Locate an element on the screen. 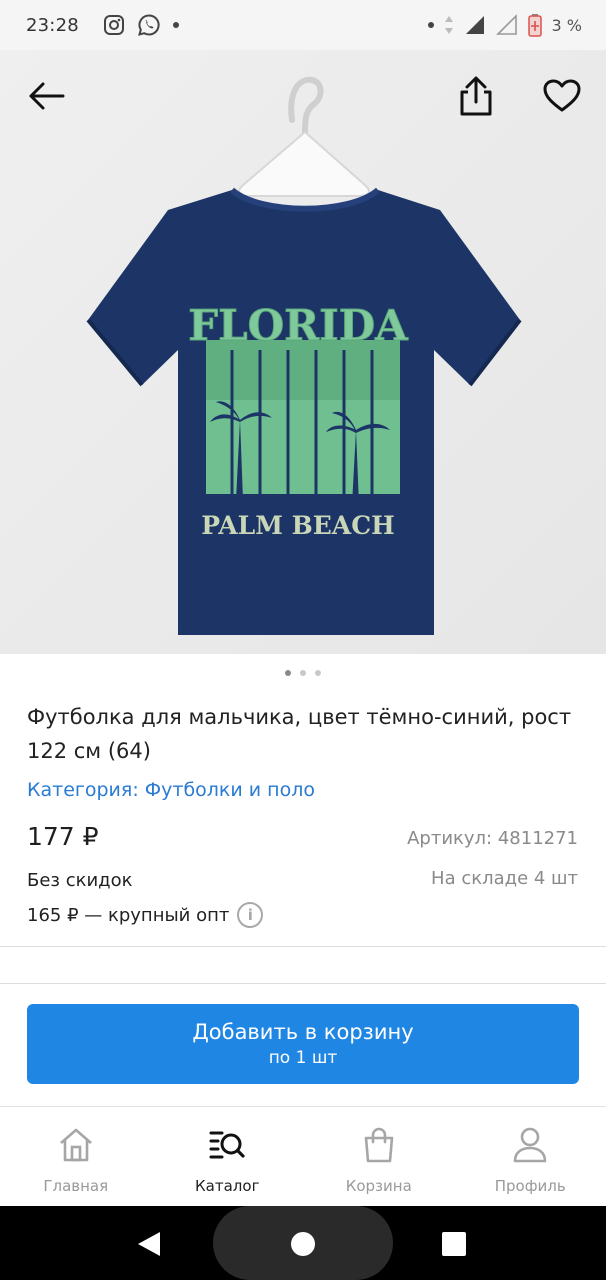 This screenshot has width=606, height=1280. share-button is located at coordinates (476, 96).